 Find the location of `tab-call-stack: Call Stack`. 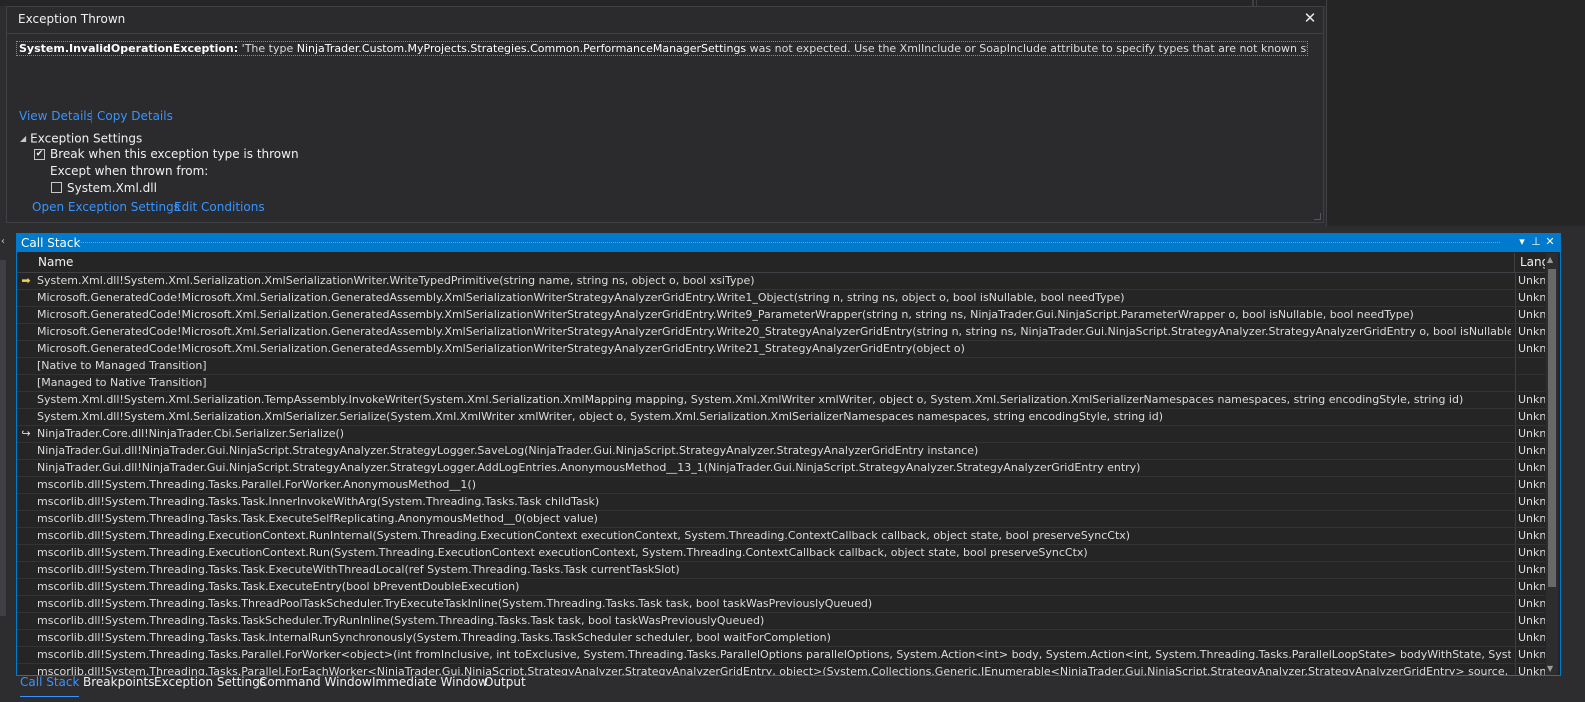

tab-call-stack: Call Stack is located at coordinates (50, 686).